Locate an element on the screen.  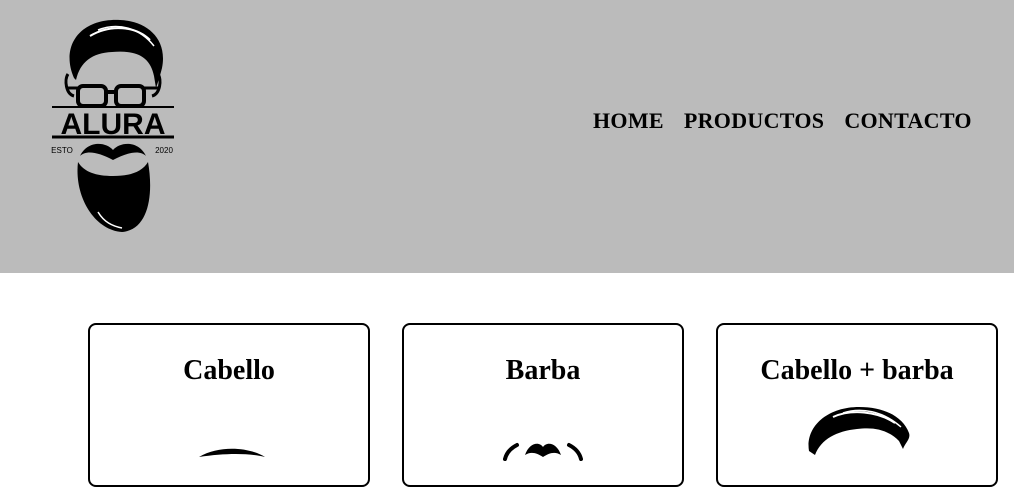
alura-logo: ALURA ESTO 2020 is located at coordinates (113, 125).